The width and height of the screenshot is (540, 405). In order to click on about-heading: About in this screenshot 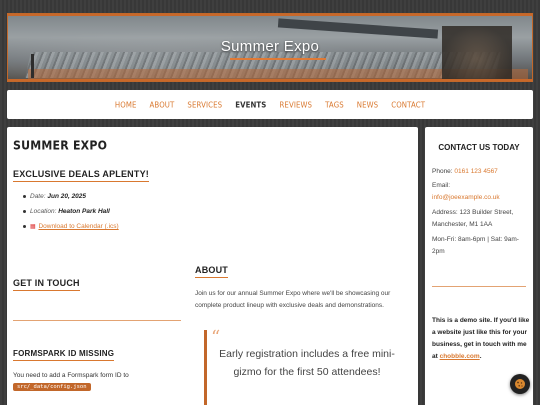, I will do `click(211, 271)`.